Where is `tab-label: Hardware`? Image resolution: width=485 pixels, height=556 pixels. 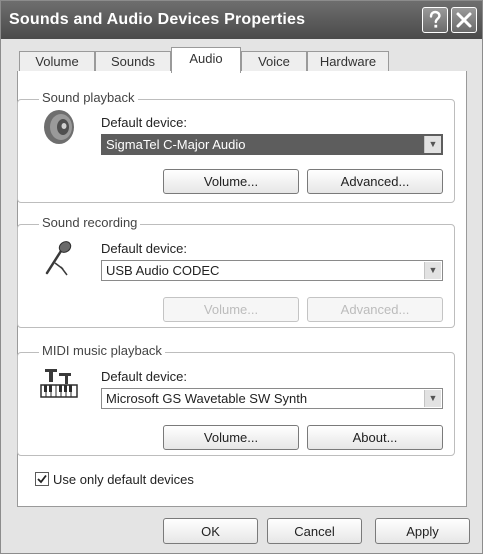 tab-label: Hardware is located at coordinates (348, 61).